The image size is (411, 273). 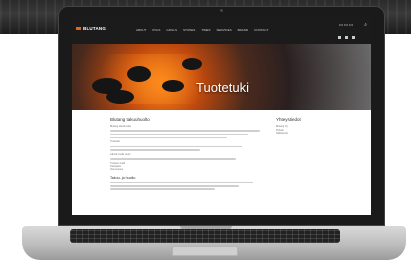 I want to click on keyboard, so click(x=205, y=236).